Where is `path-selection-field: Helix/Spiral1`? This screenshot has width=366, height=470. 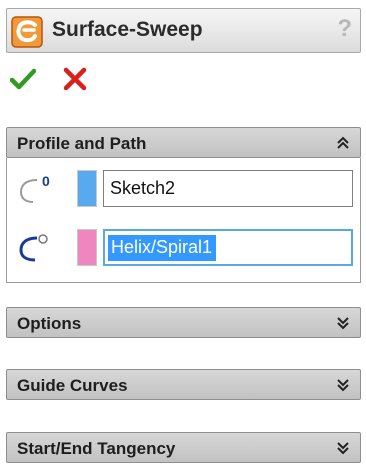 path-selection-field: Helix/Spiral1 is located at coordinates (228, 247).